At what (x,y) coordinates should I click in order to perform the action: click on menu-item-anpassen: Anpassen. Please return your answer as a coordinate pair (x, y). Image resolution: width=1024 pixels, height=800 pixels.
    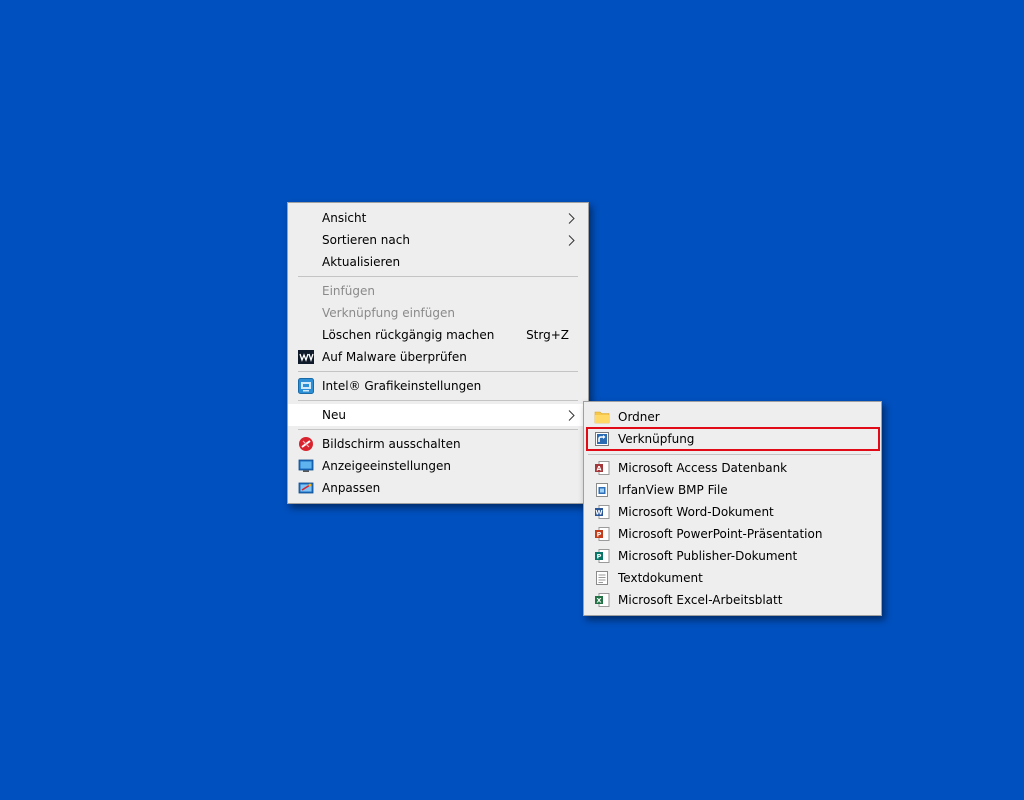
    Looking at the image, I should click on (438, 488).